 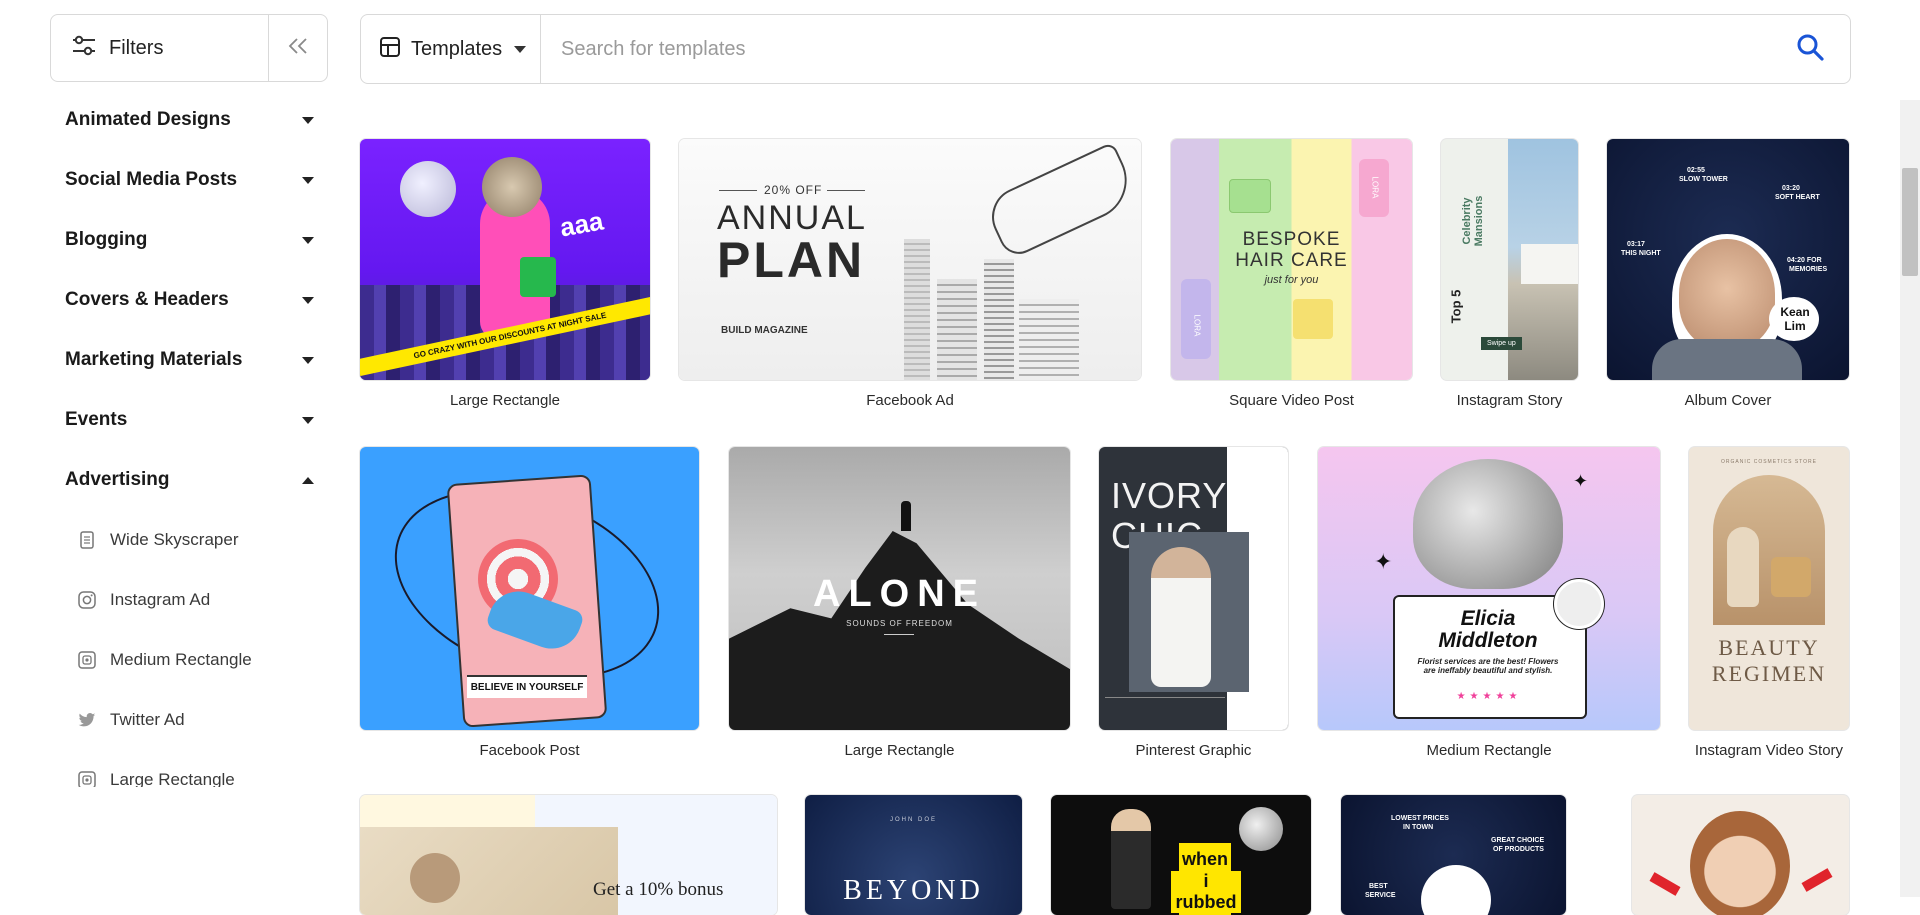 I want to click on card-text: SOUNDS OF FREEDOM, so click(x=899, y=623).